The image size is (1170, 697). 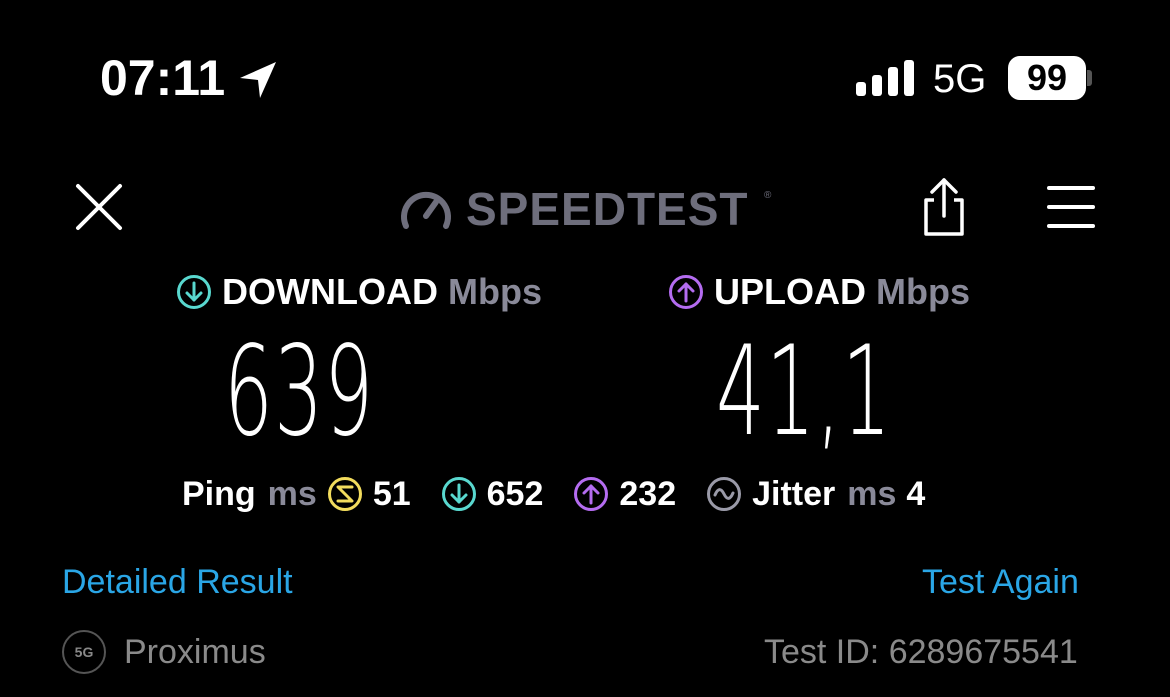 I want to click on speedometer-icon, so click(x=426, y=210).